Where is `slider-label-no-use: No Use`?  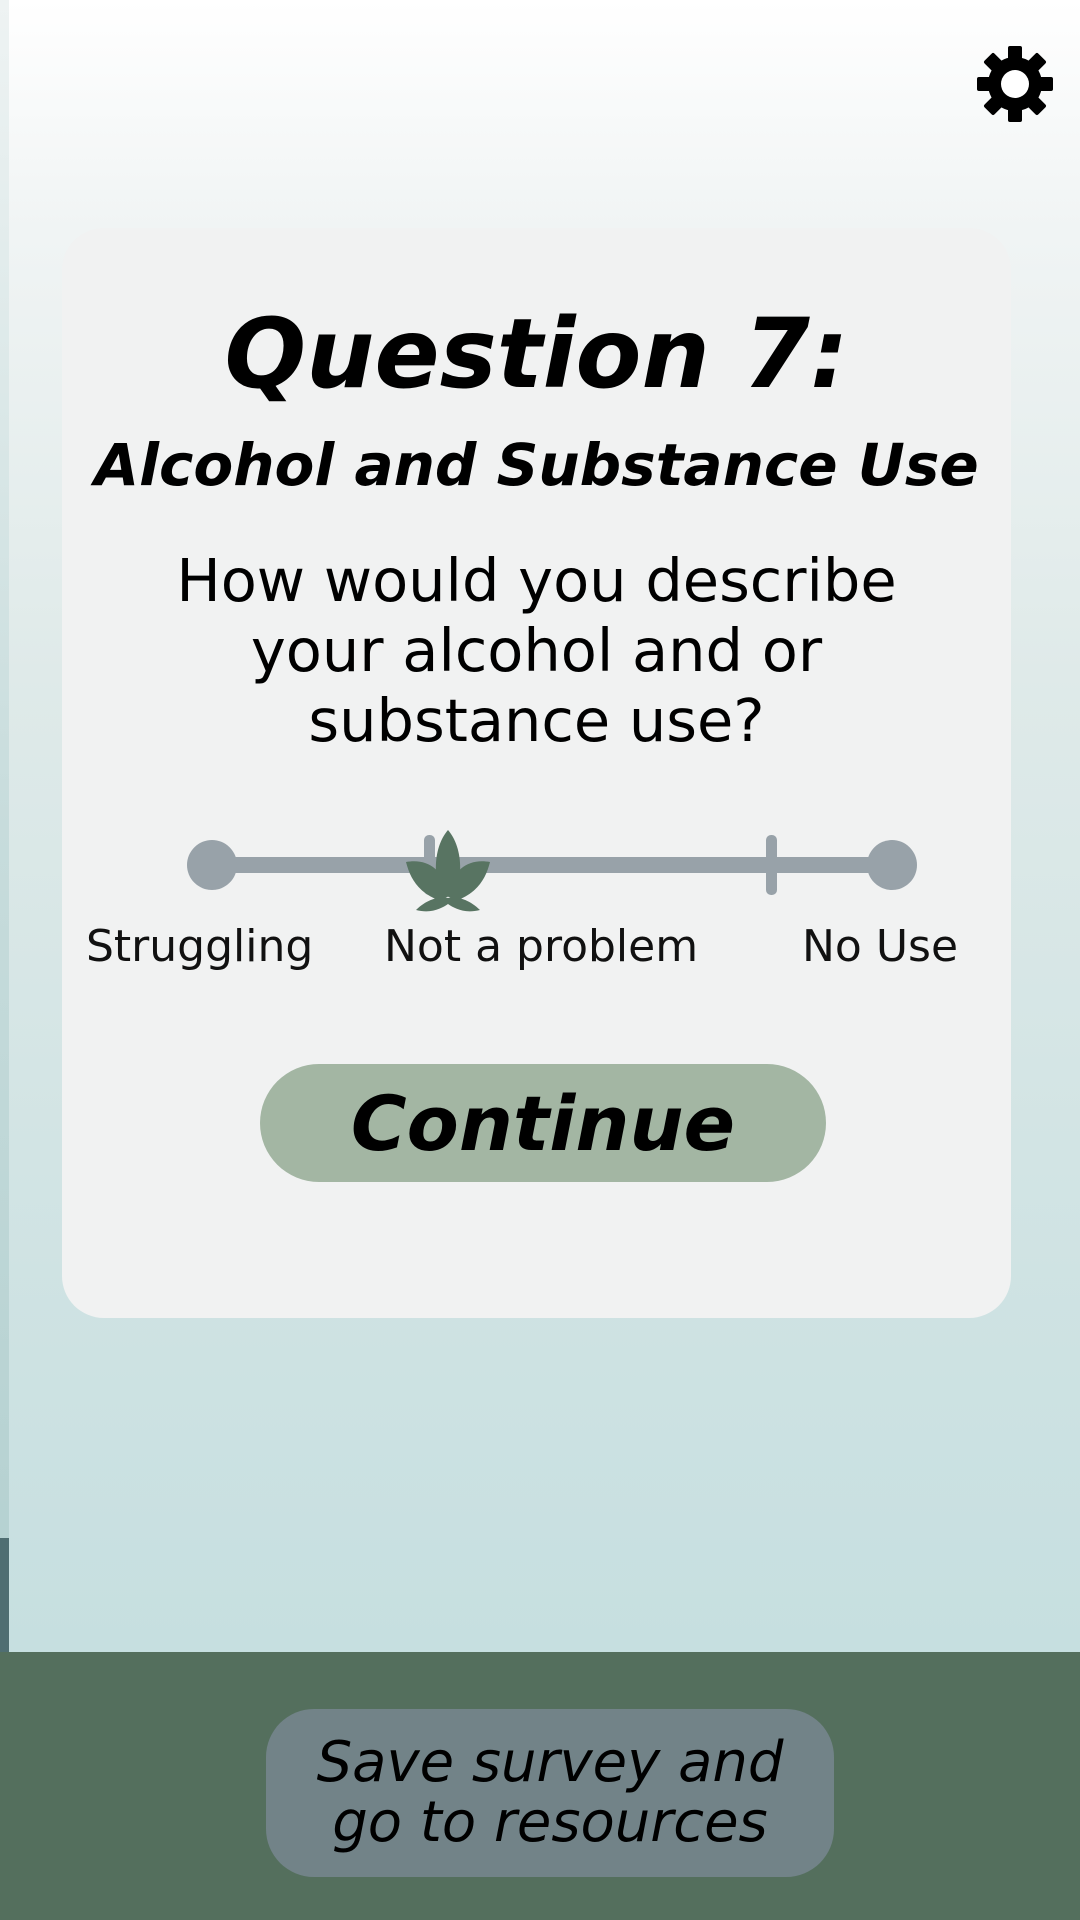 slider-label-no-use: No Use is located at coordinates (880, 946).